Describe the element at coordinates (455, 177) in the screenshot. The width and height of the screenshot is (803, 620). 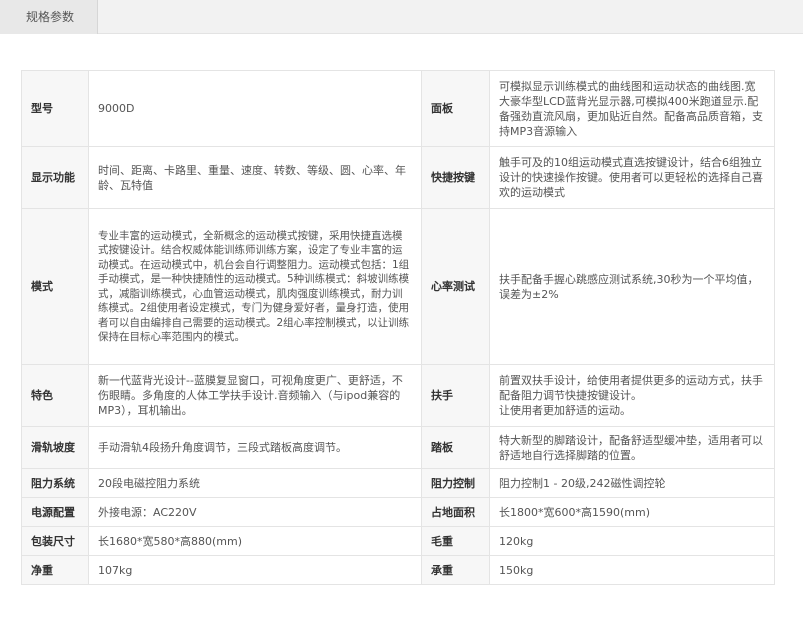
I see `spec-label: 快捷按键` at that location.